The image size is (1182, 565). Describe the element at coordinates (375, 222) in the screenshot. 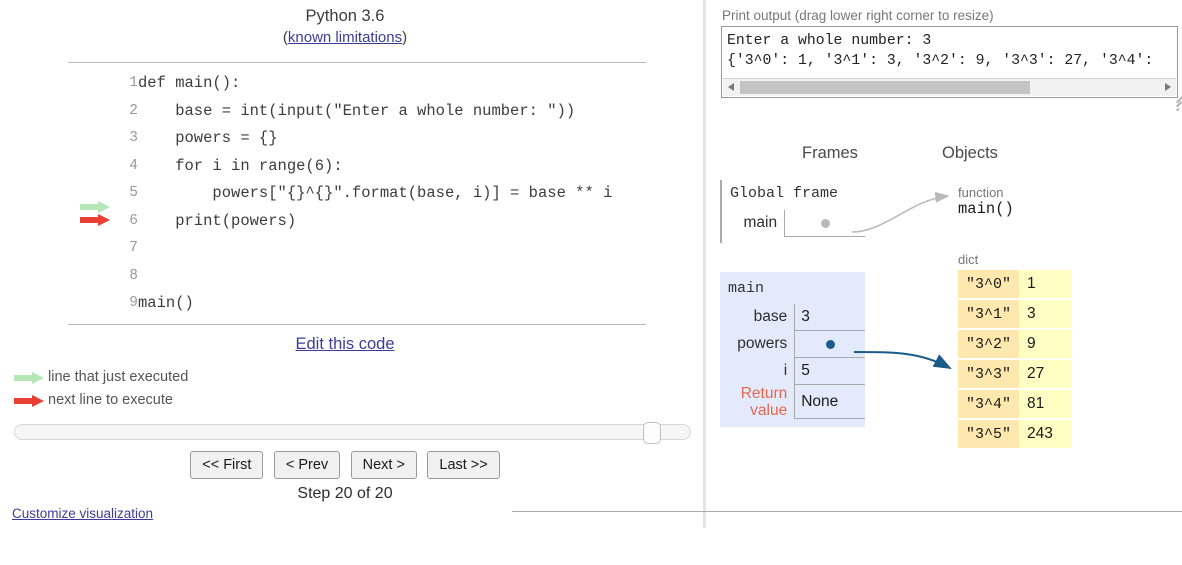

I see `code-line-text: print(powers)` at that location.